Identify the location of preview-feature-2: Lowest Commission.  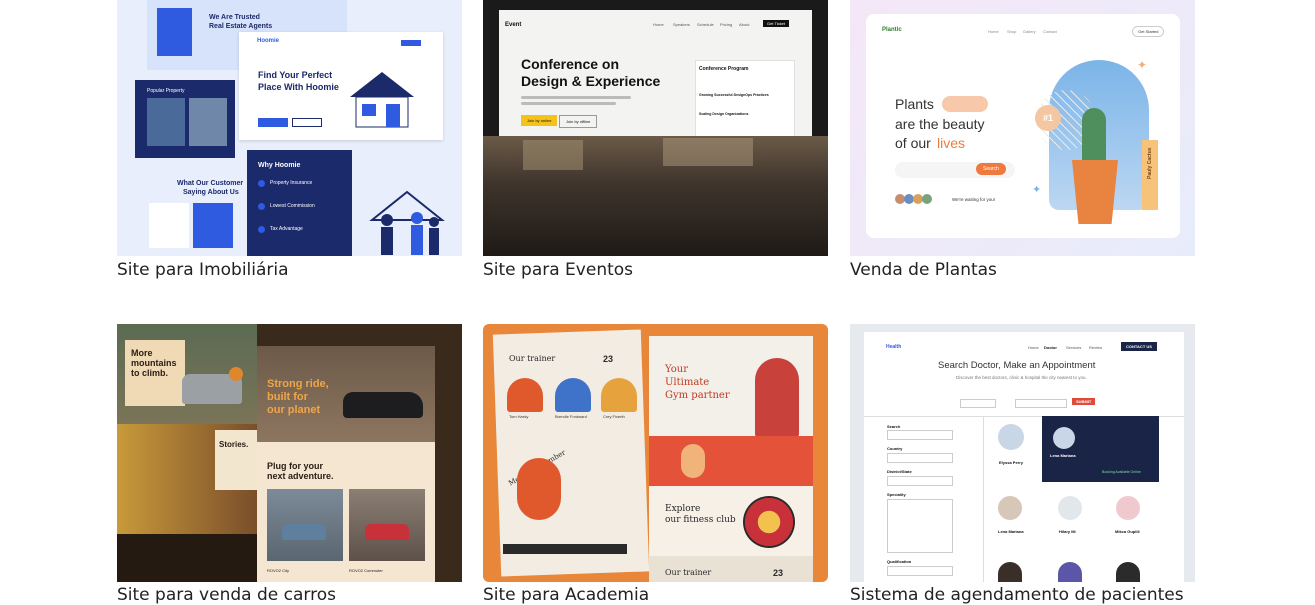
(292, 206).